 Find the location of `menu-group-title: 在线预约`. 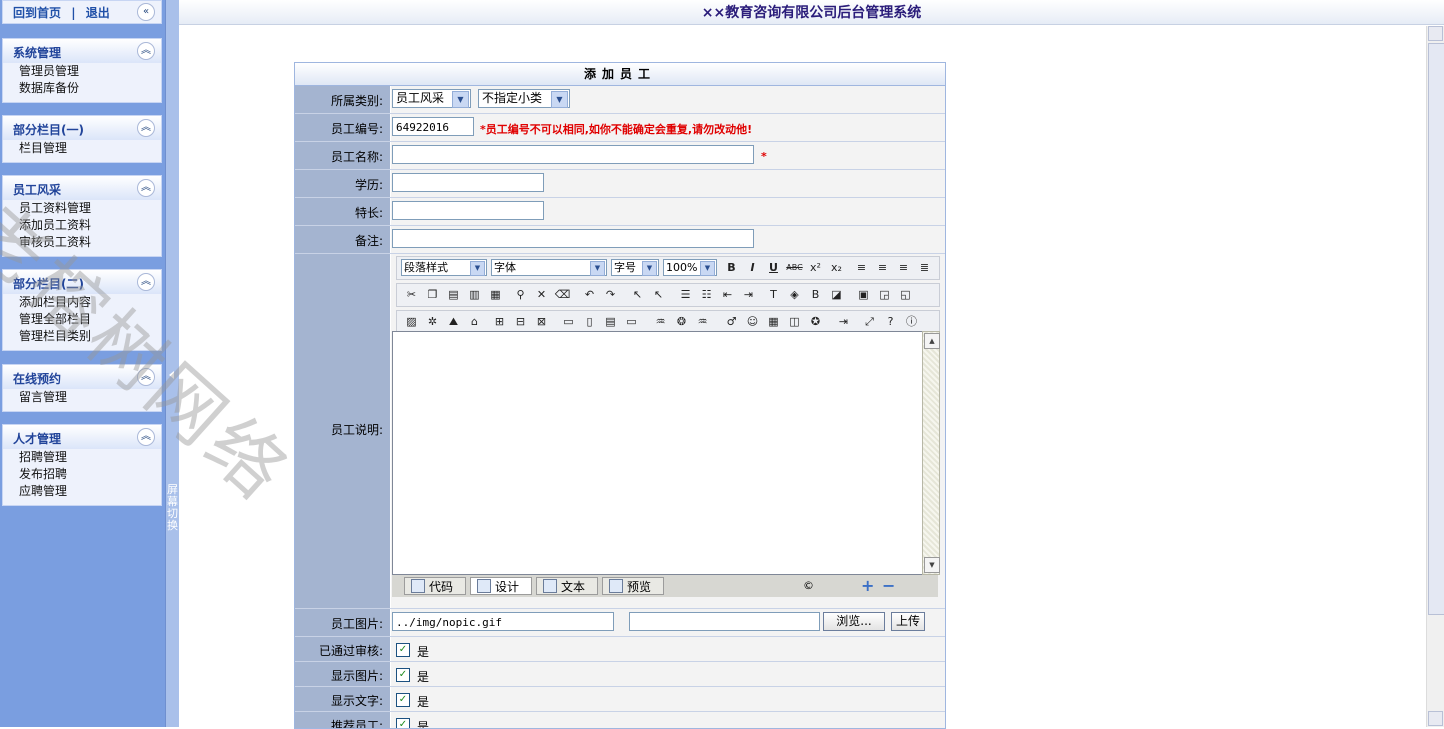

menu-group-title: 在线预约 is located at coordinates (37, 378).